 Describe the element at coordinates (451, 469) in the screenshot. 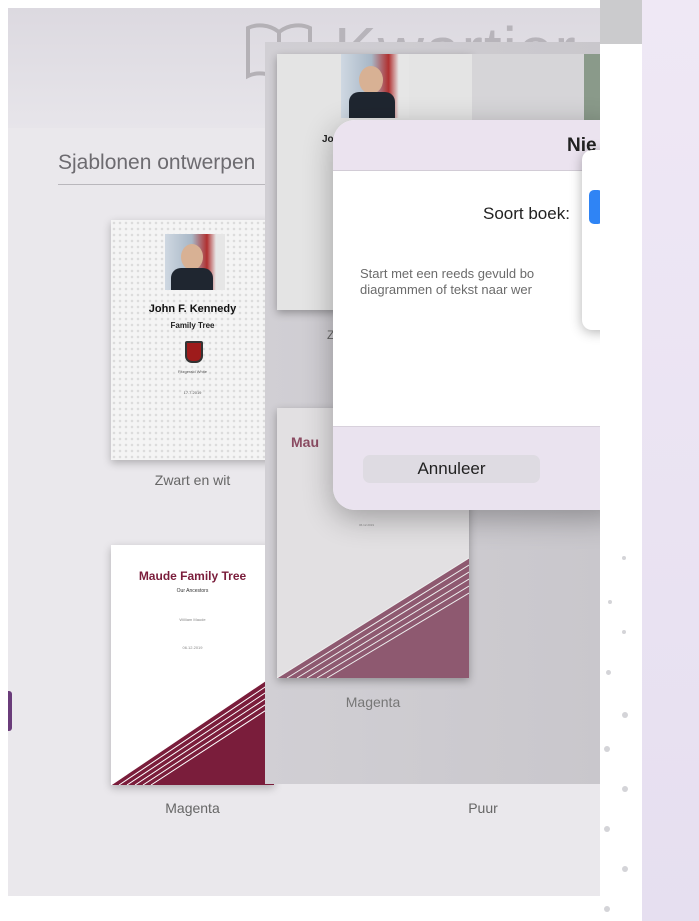

I see `cancel-button: Annuleer` at that location.